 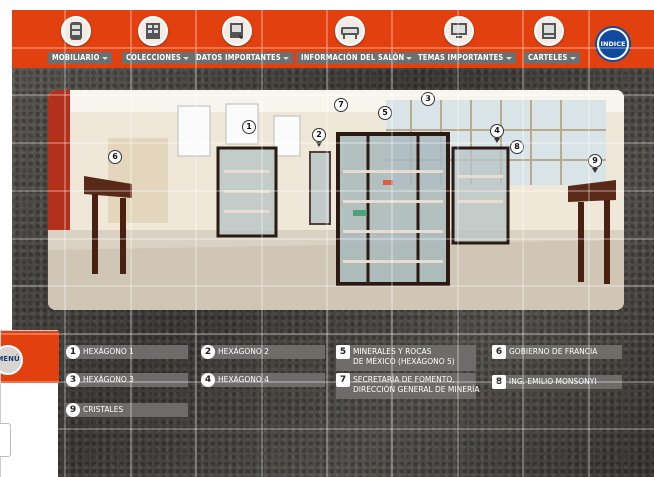 I want to click on legend-item-3: 3 HEXÁGONO 3, so click(x=127, y=380).